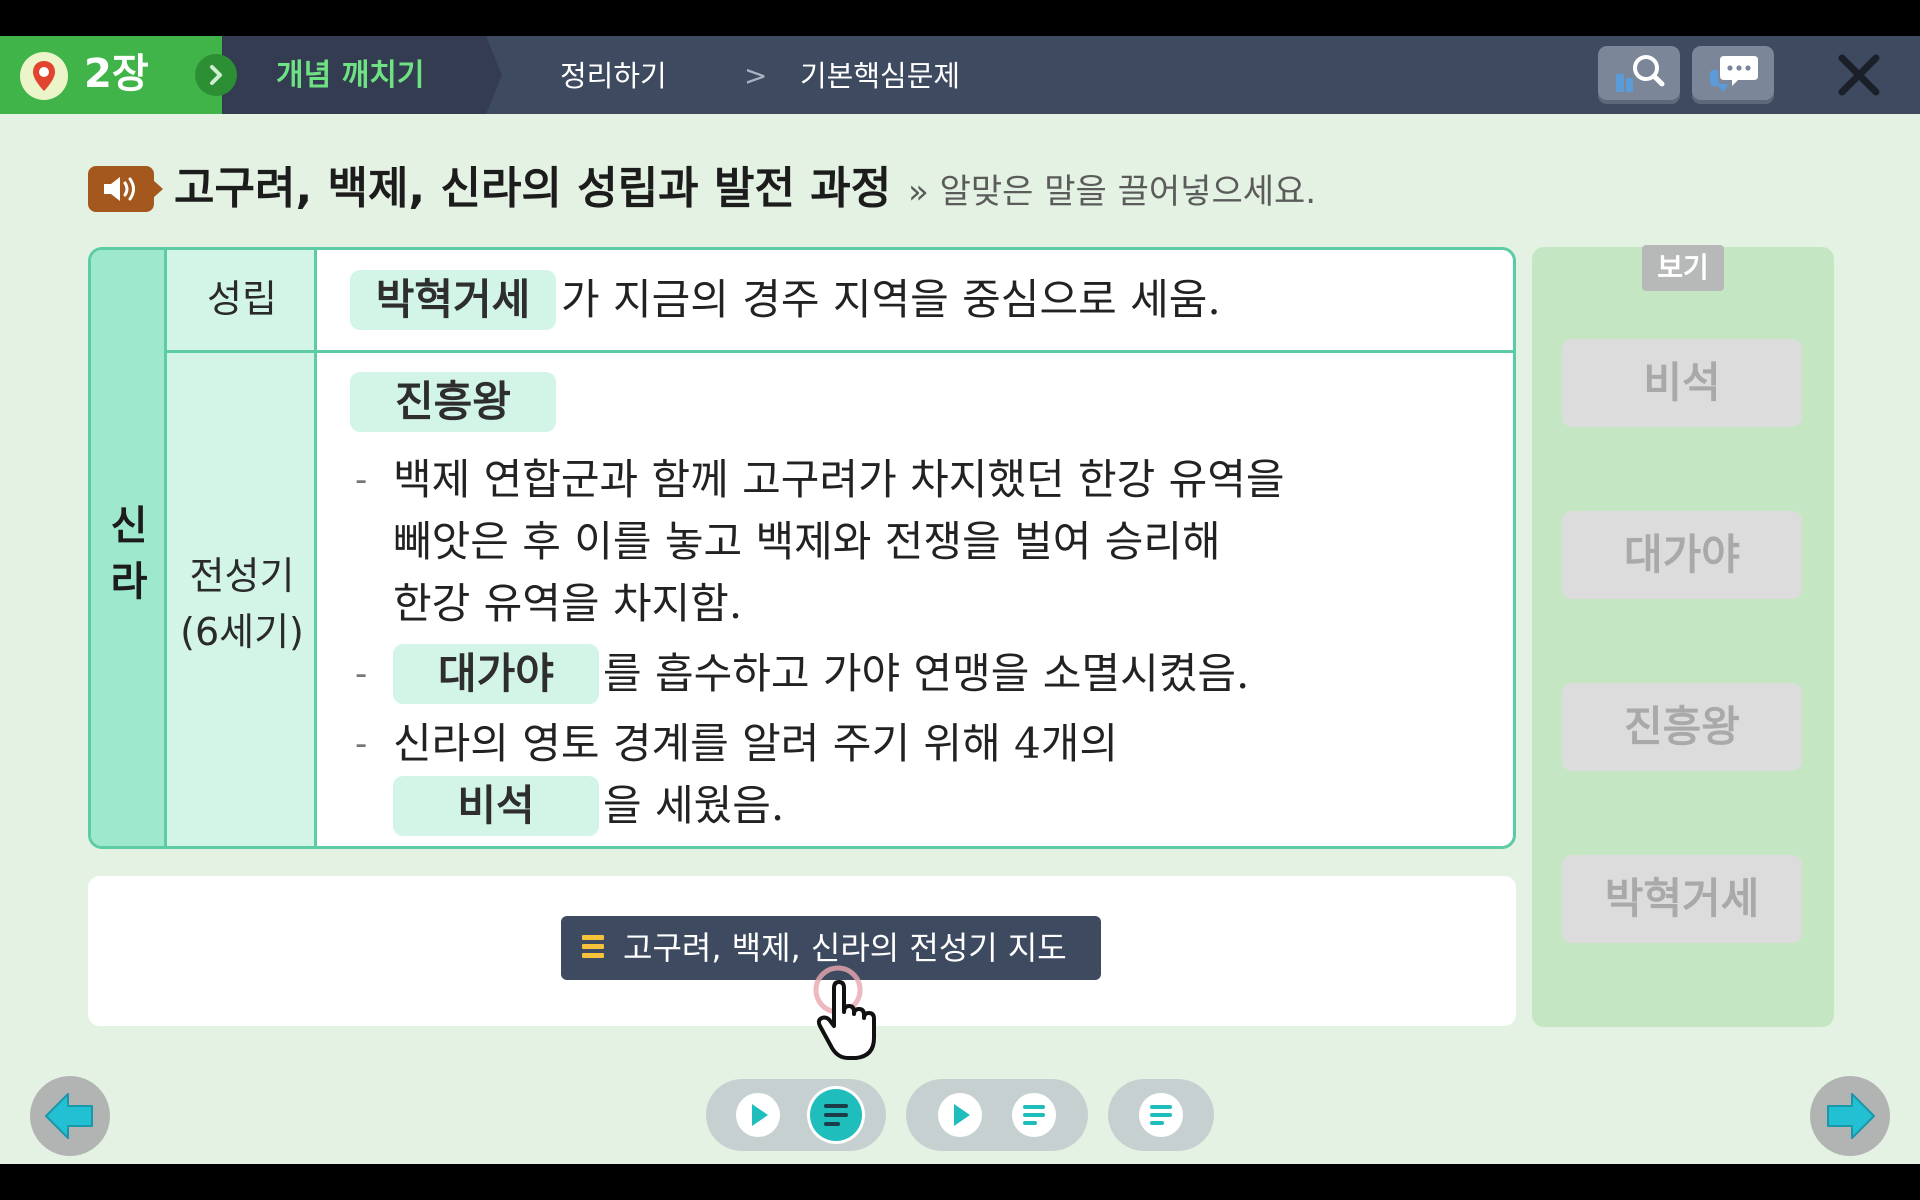 Image resolution: width=1920 pixels, height=1200 pixels. I want to click on chapter-label: 2장, so click(116, 74).